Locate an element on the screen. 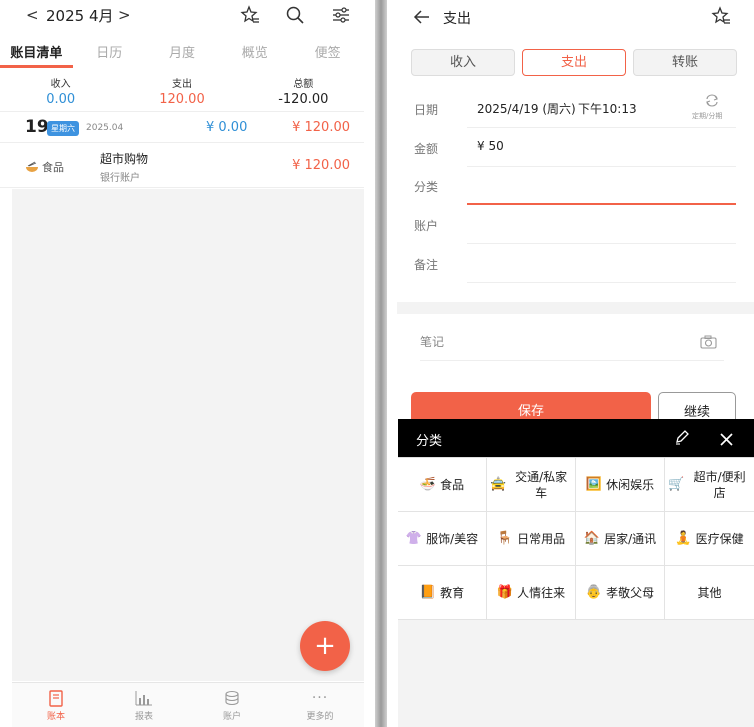 The image size is (754, 727). bottom-navigation: 账本 报表 账户 ··· 更多的 is located at coordinates (188, 704).